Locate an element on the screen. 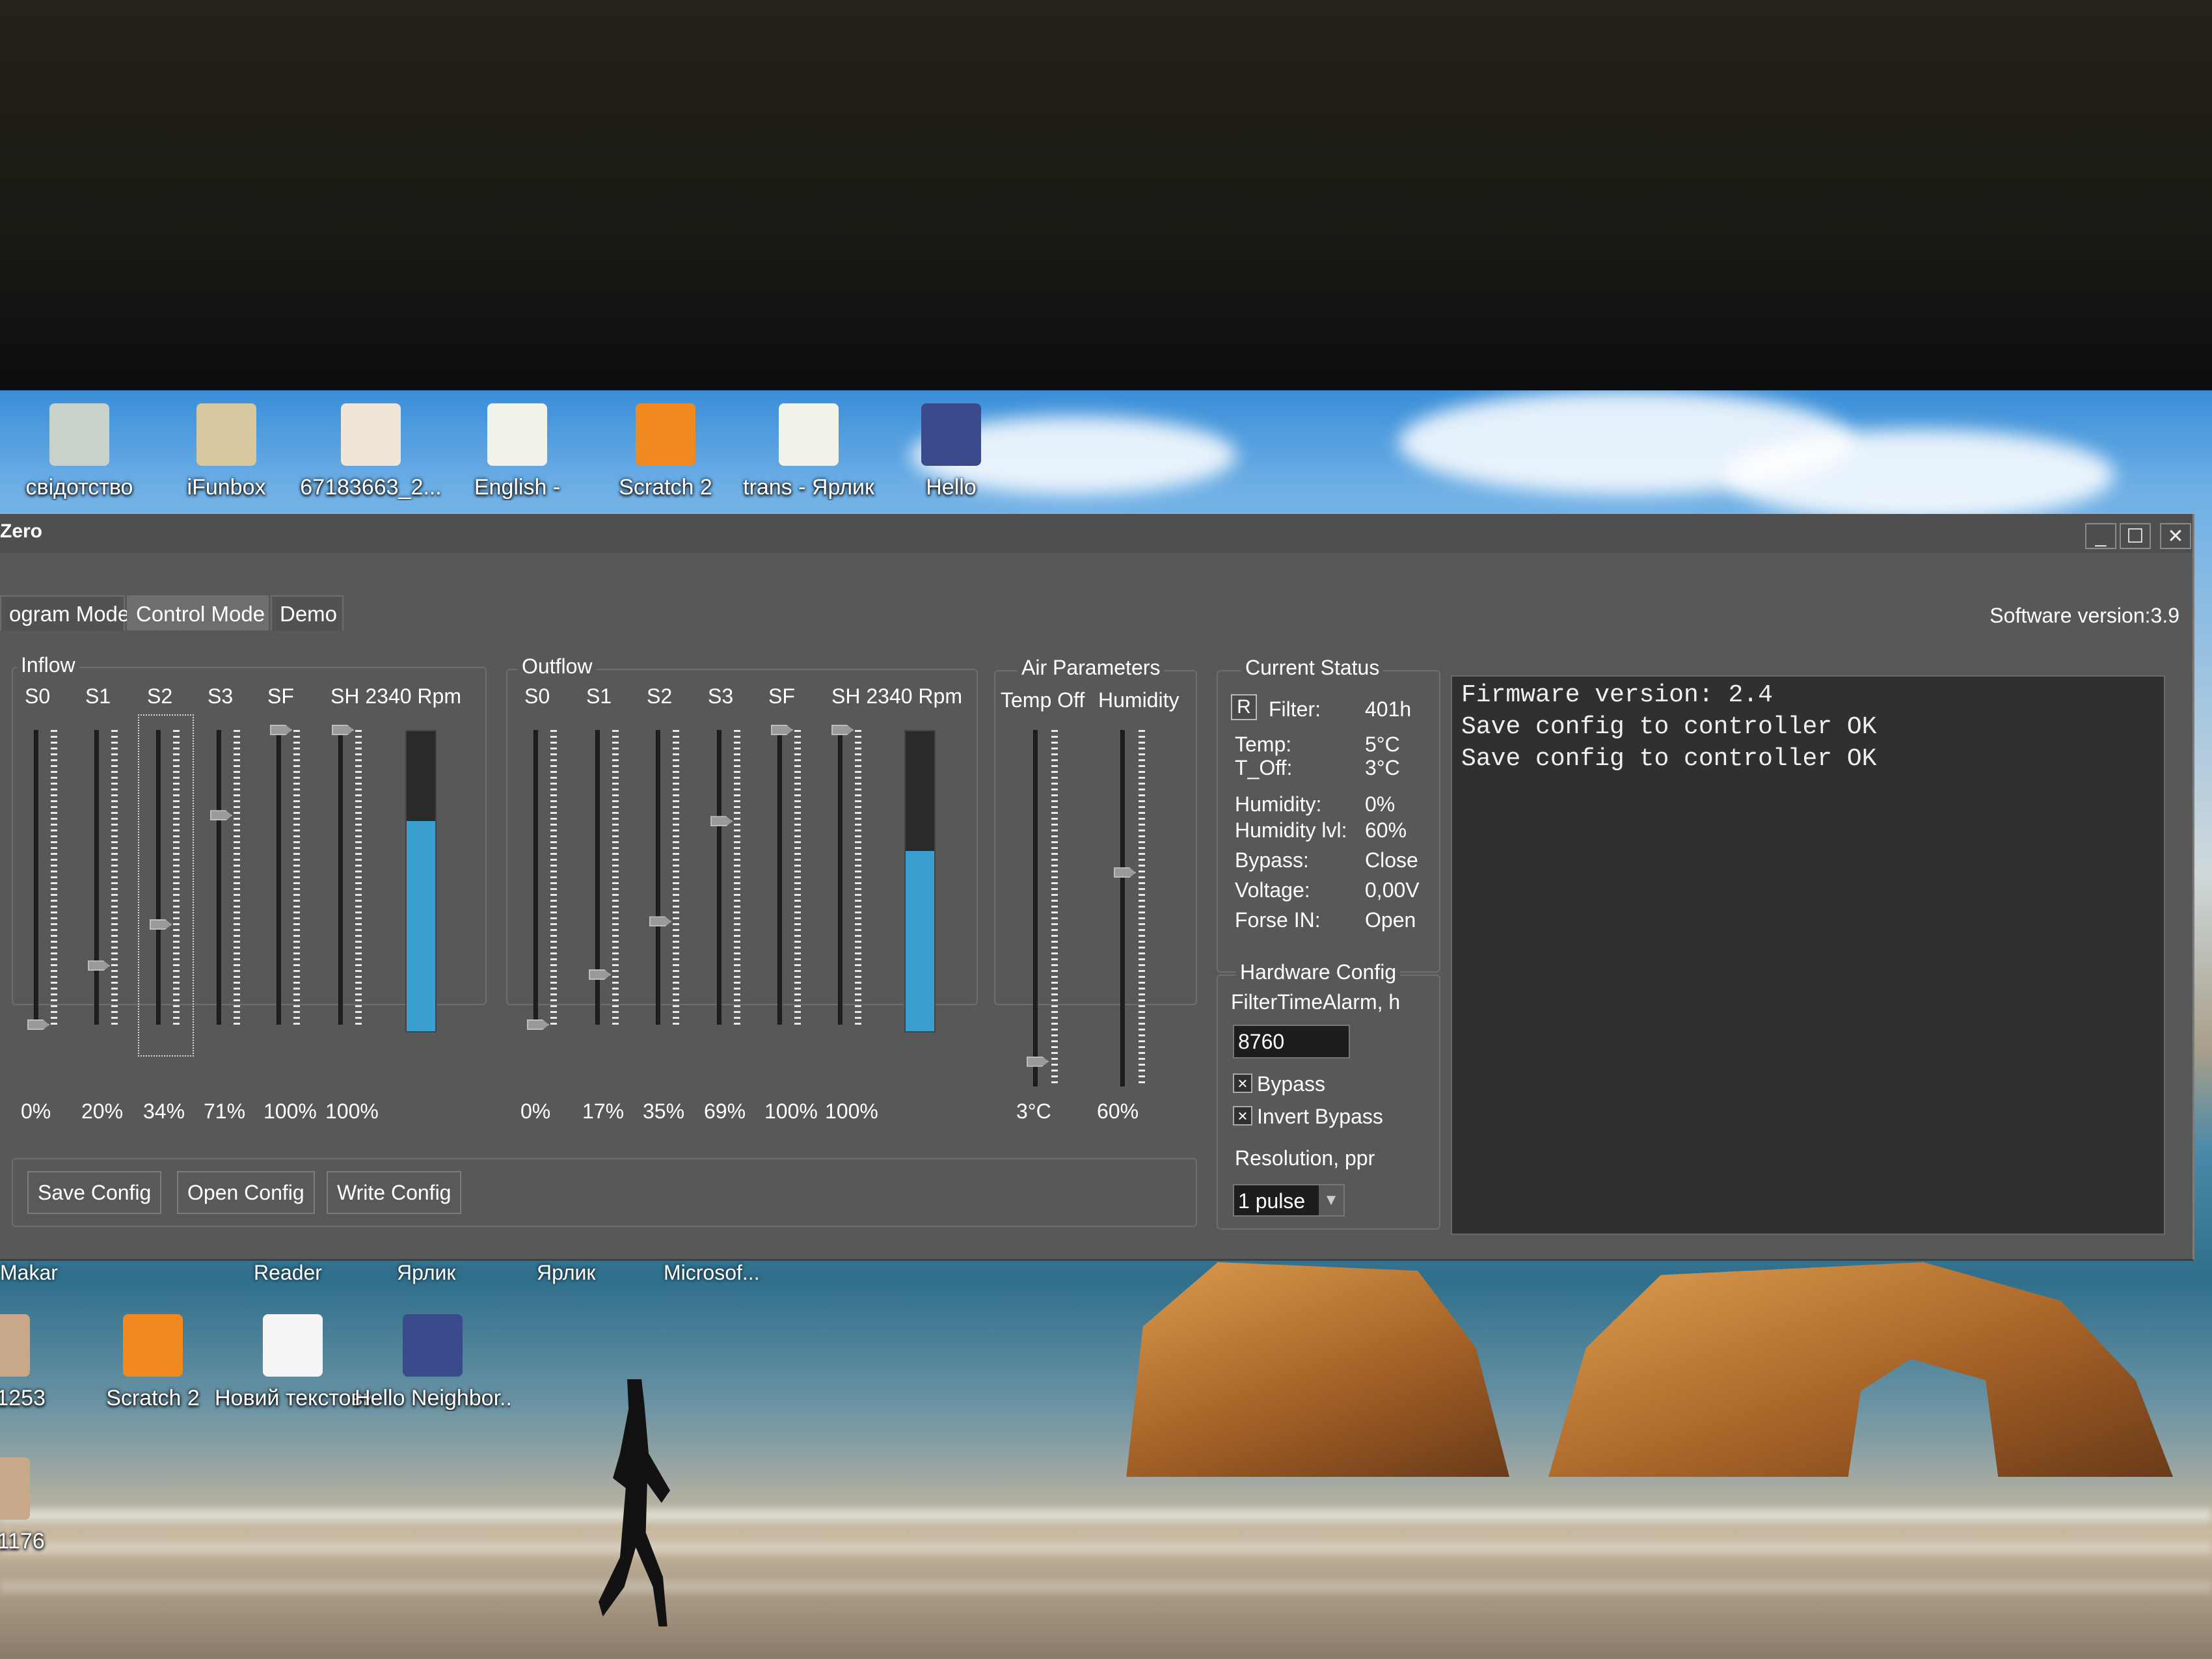 This screenshot has height=1659, width=2212. desktop-icon: AX_1176 is located at coordinates (39, 1505).